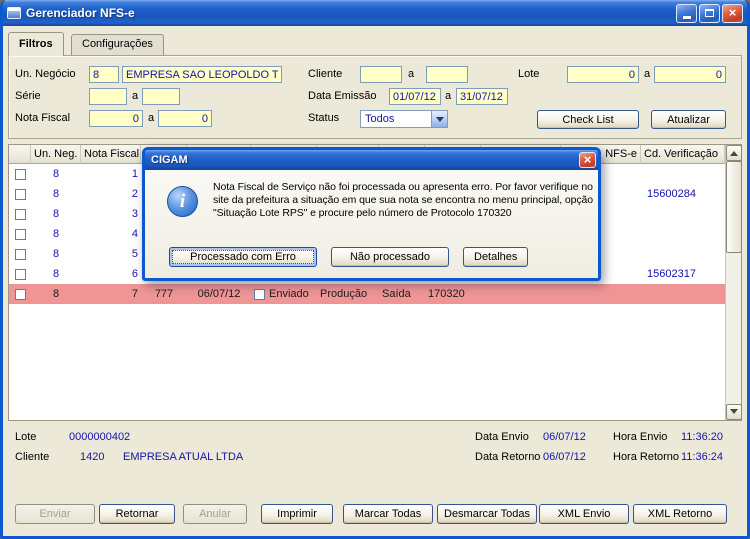  Describe the element at coordinates (104, 74) in the screenshot. I see `un-negocio-code-input` at that location.